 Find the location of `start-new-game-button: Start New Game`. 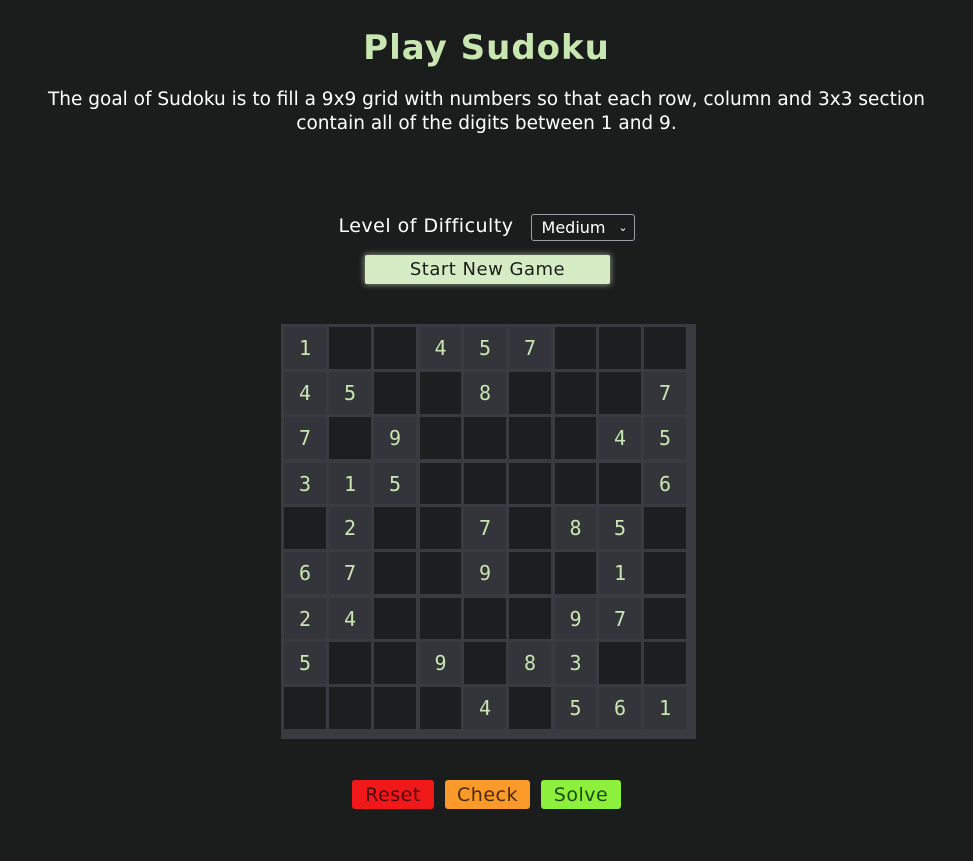

start-new-game-button: Start New Game is located at coordinates (487, 269).